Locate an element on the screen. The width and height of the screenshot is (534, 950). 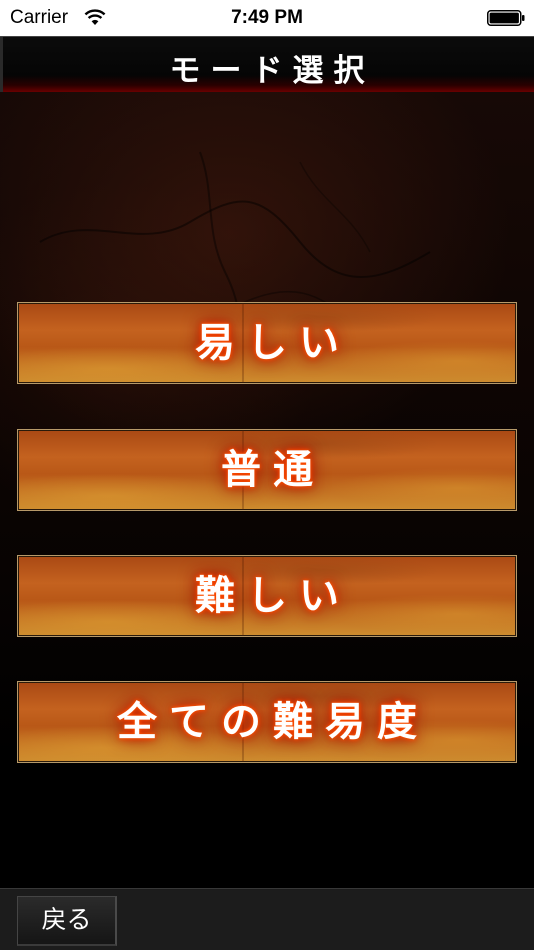
mode-button-hard: 難しい is located at coordinates (267, 596).